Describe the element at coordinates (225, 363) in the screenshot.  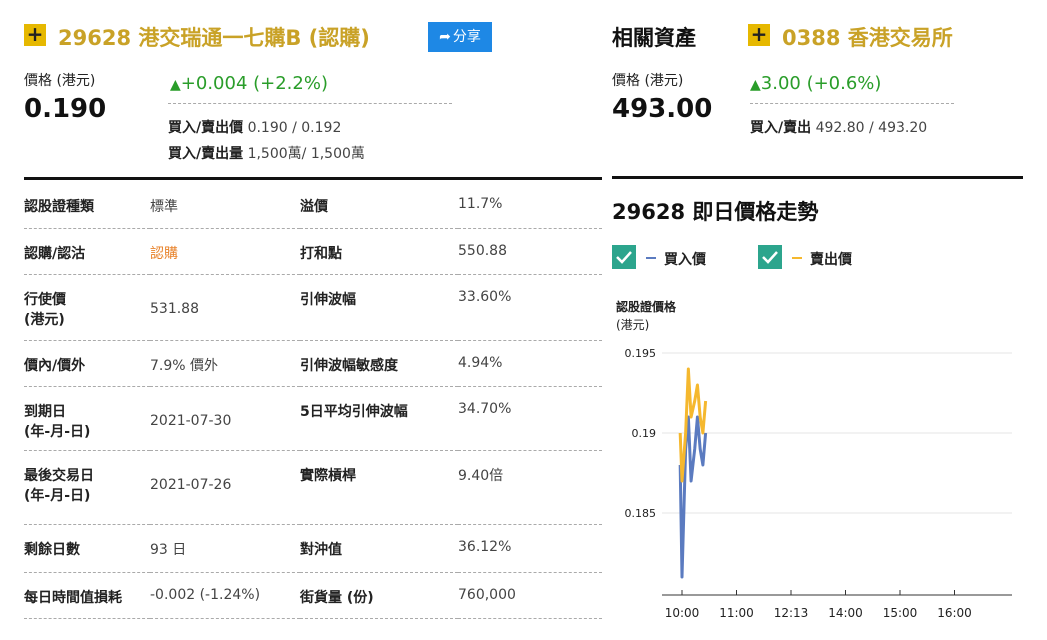
I see `detail-value: 7.9% 價外` at that location.